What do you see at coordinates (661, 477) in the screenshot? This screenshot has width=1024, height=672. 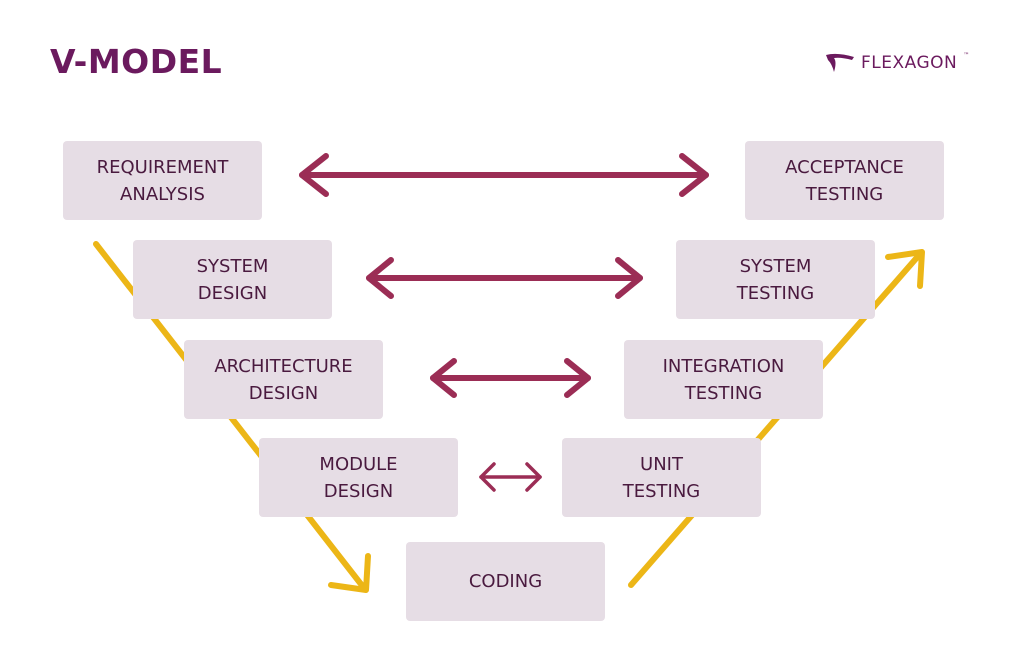 I see `phase-unit-testing: UNIT TESTING` at bounding box center [661, 477].